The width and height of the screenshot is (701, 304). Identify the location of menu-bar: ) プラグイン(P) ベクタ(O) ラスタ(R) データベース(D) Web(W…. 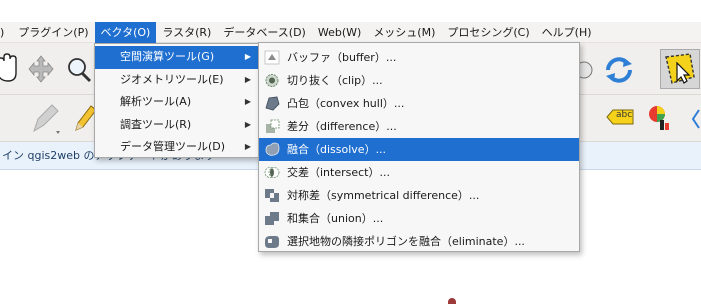
(350, 32).